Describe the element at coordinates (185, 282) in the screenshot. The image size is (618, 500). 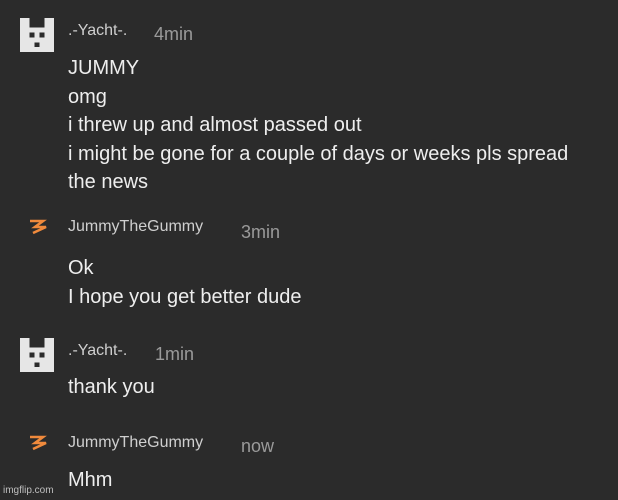
I see `message-body: Ok I hope you get better dude` at that location.